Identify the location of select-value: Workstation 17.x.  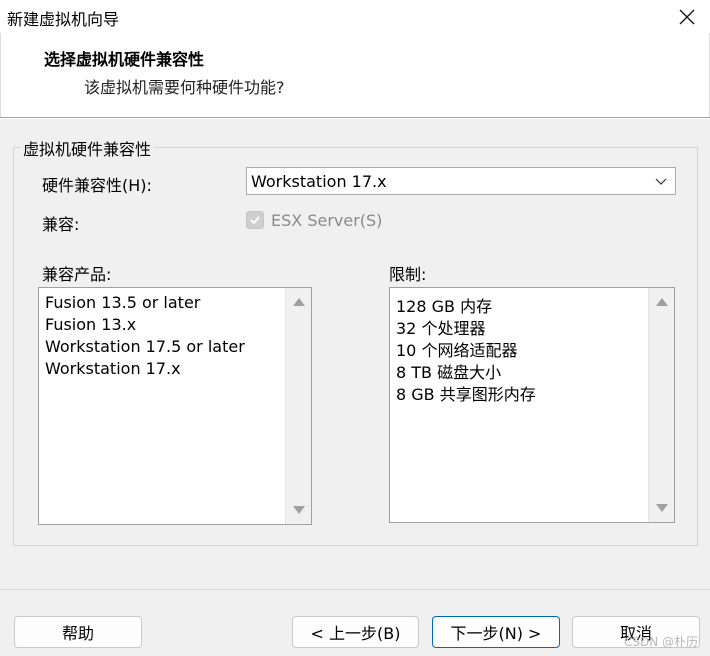
(319, 181).